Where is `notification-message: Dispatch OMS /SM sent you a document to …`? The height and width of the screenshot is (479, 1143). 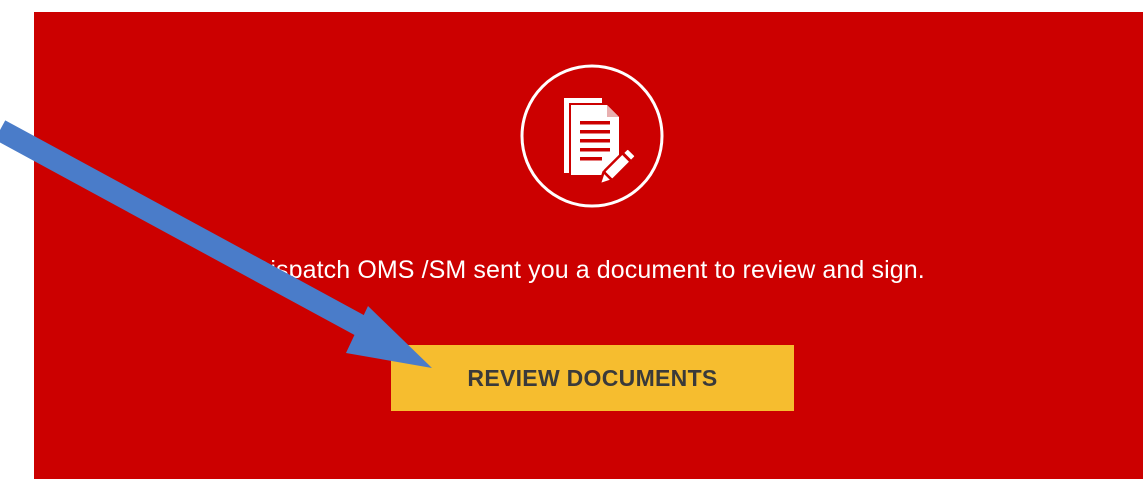 notification-message: Dispatch OMS /SM sent you a document to … is located at coordinates (588, 270).